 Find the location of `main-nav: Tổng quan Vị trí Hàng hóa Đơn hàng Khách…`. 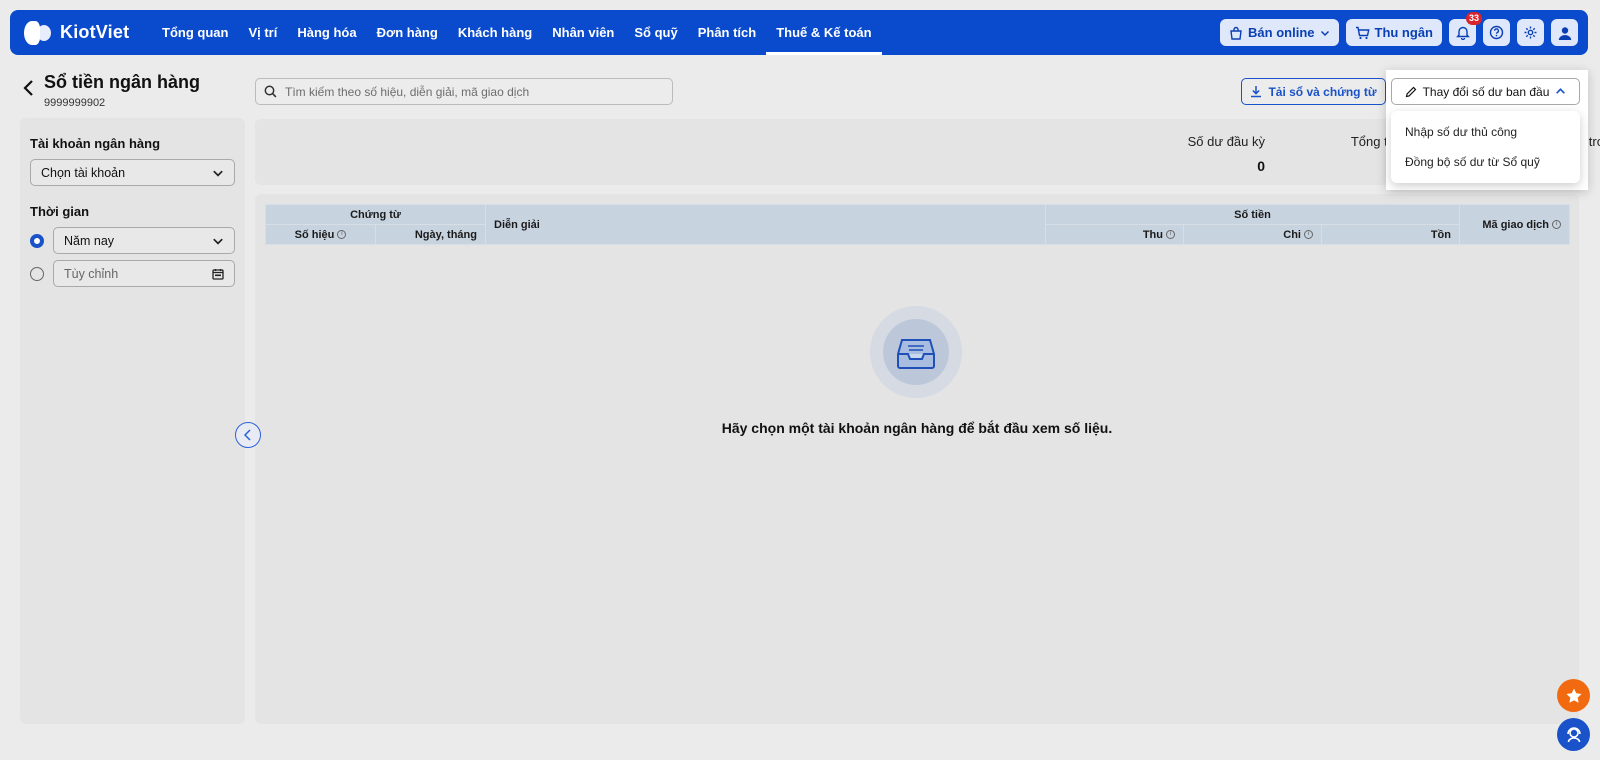

main-nav: Tổng quan Vị trí Hàng hóa Đơn hàng Khách… is located at coordinates (517, 32).